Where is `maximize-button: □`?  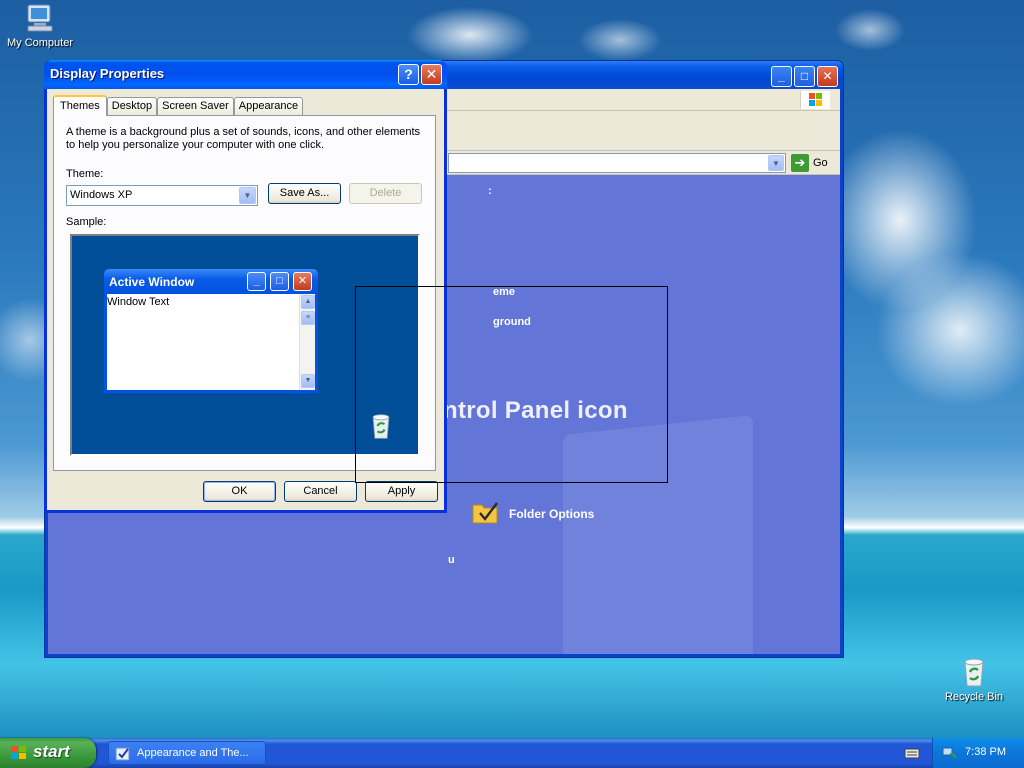
maximize-button: □ is located at coordinates (804, 76).